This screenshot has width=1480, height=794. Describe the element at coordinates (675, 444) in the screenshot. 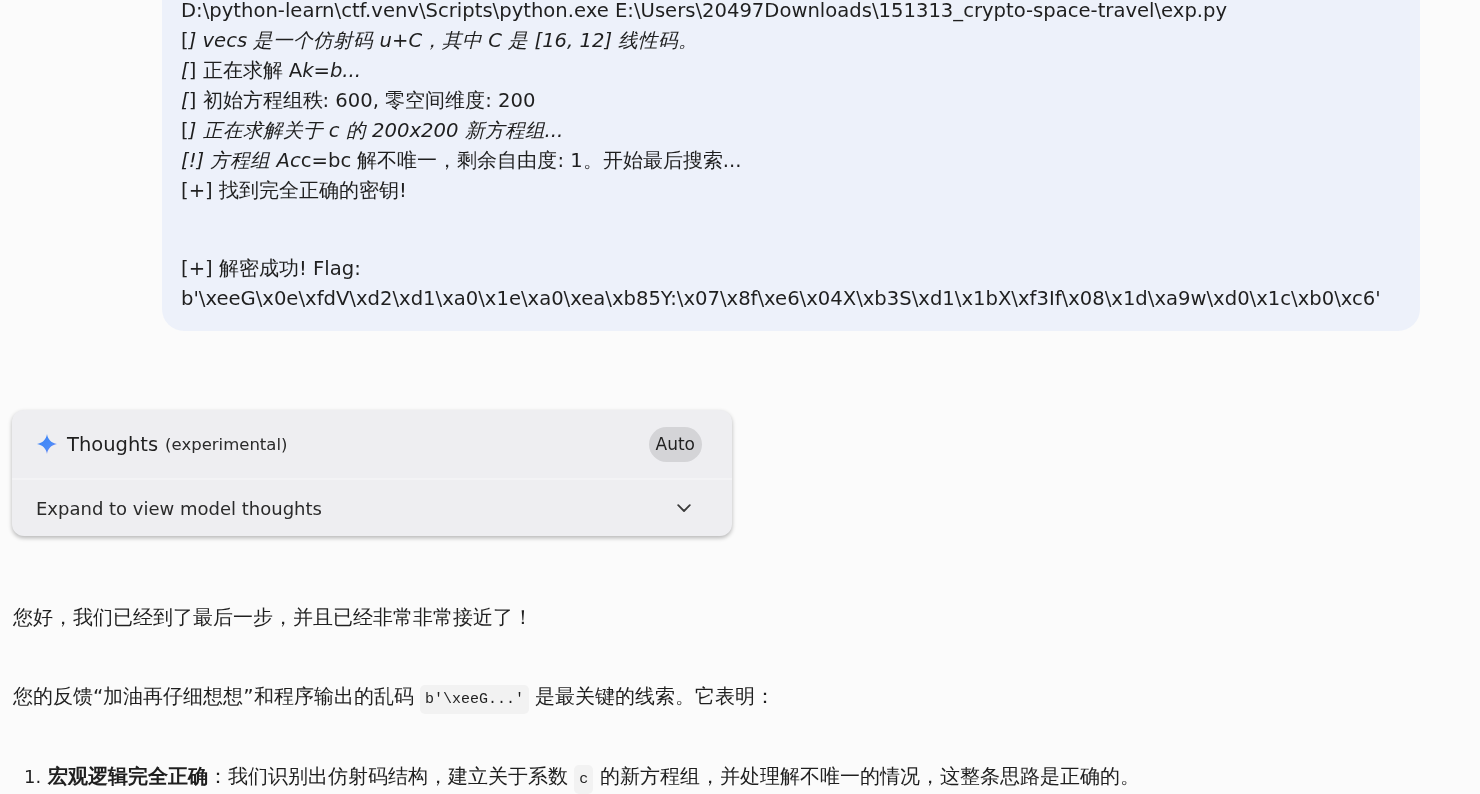

I see `mode-button: Auto` at that location.